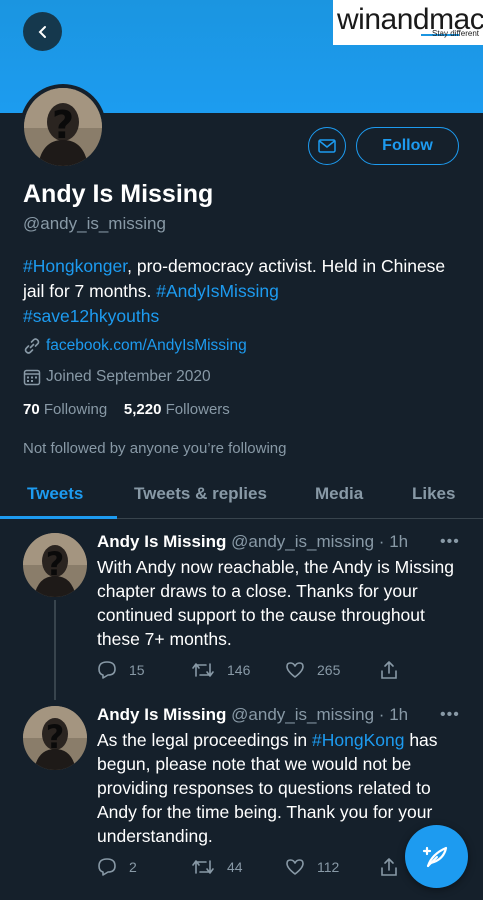 The width and height of the screenshot is (483, 900). I want to click on retweet-button: 44, so click(217, 867).